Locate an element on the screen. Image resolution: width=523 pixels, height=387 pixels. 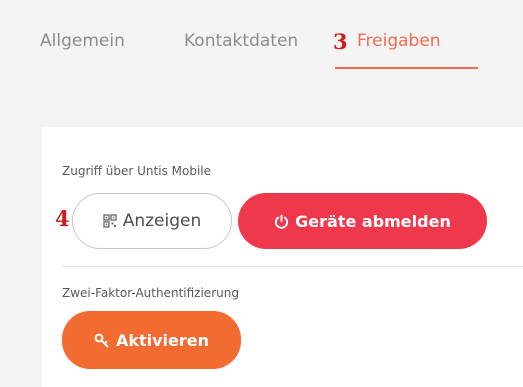
power-icon is located at coordinates (281, 221).